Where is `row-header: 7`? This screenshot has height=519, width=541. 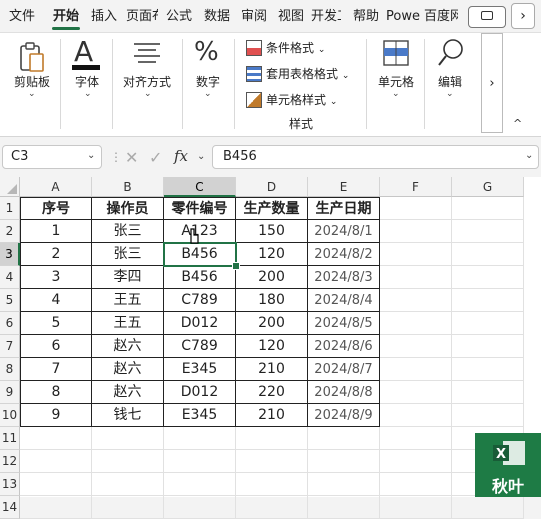 row-header: 7 is located at coordinates (10, 346).